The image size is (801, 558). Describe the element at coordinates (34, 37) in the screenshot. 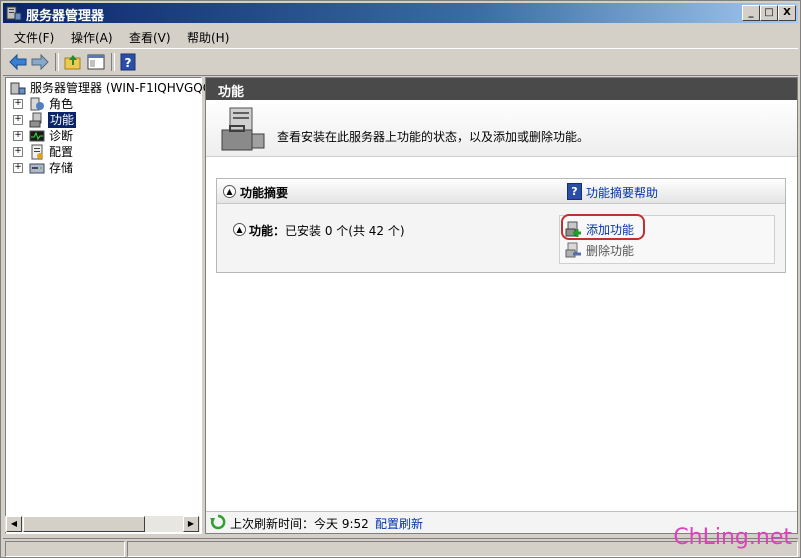

I see `menu-file: 文件(F)` at that location.